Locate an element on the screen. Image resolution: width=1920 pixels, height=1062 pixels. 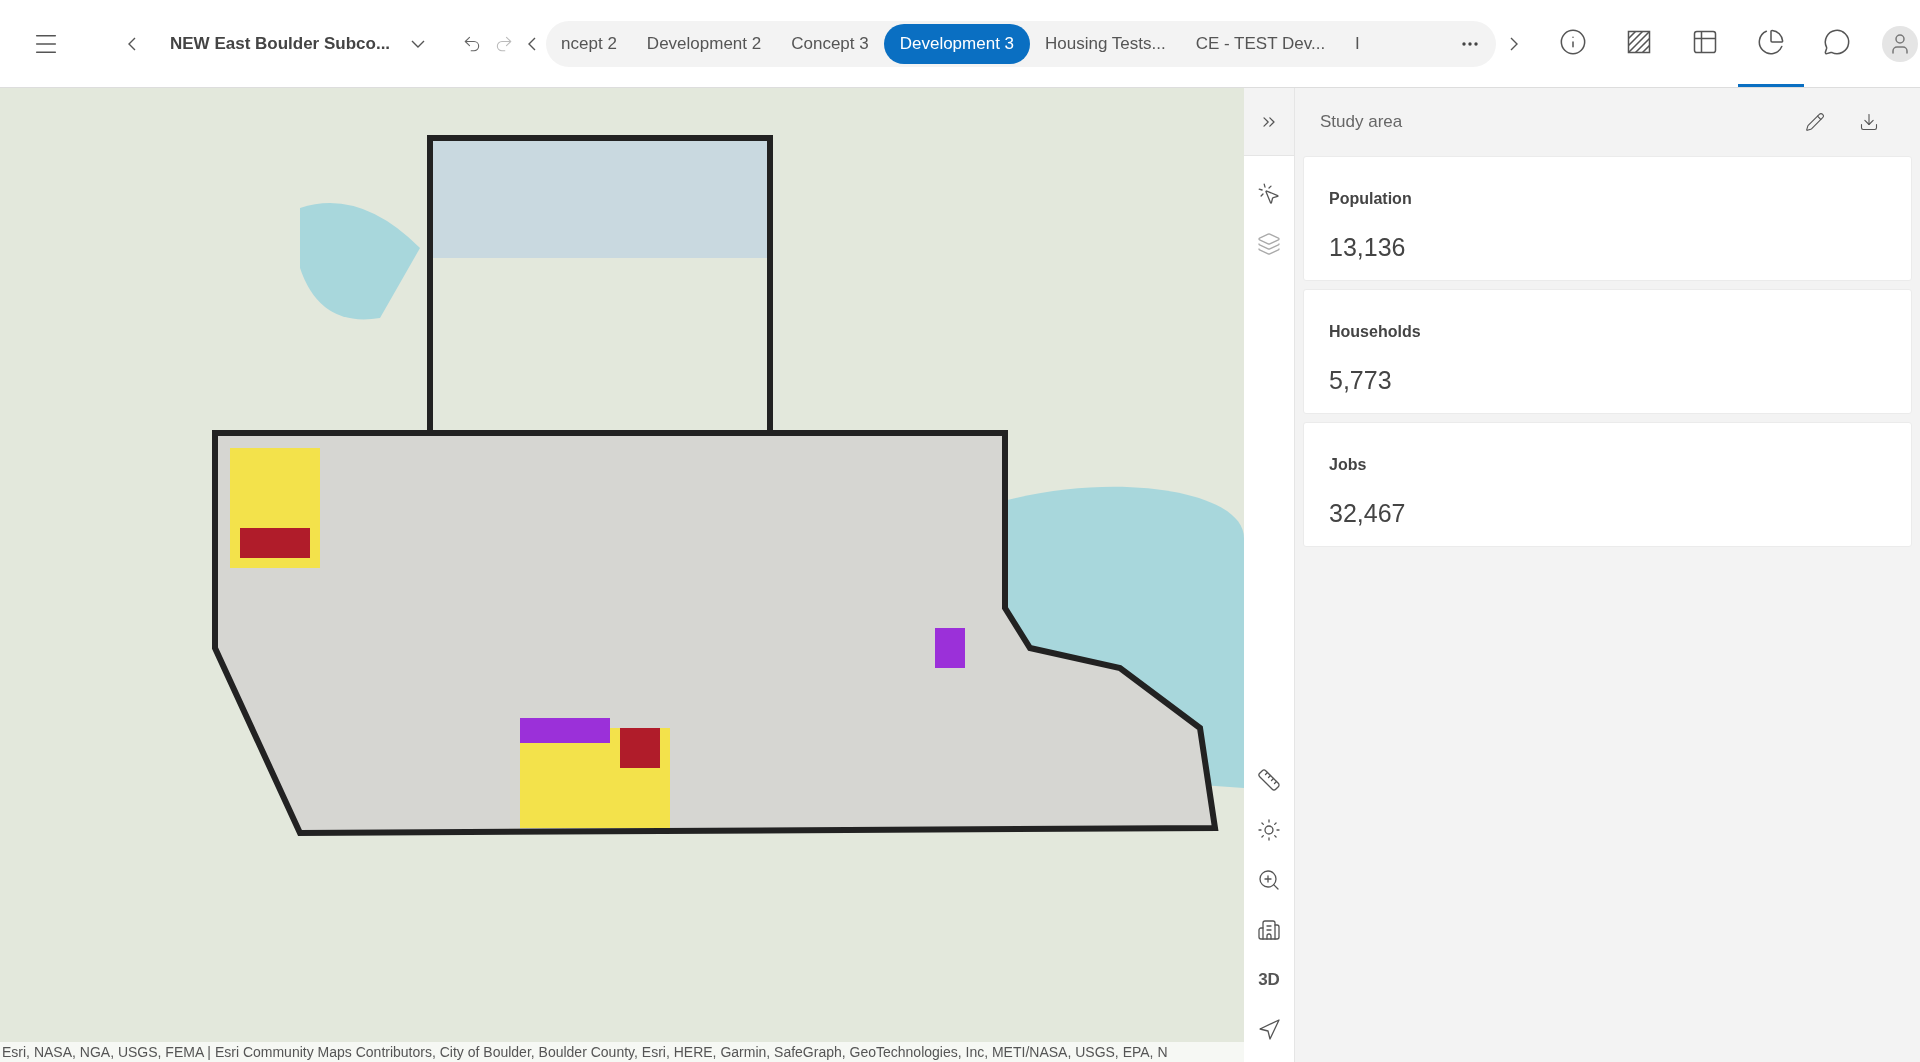
info-icon is located at coordinates (1573, 42).